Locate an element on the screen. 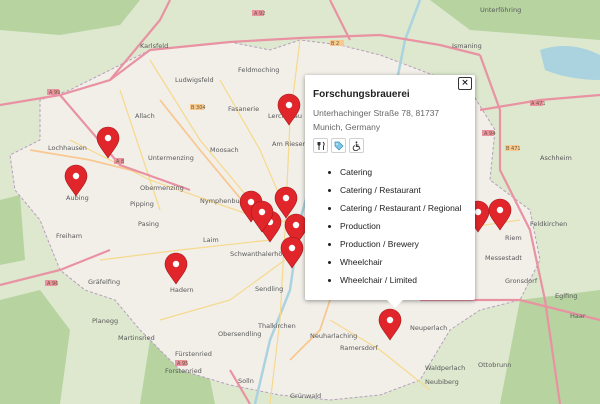 The width and height of the screenshot is (600, 404). svg-text: B 471 is located at coordinates (513, 149).